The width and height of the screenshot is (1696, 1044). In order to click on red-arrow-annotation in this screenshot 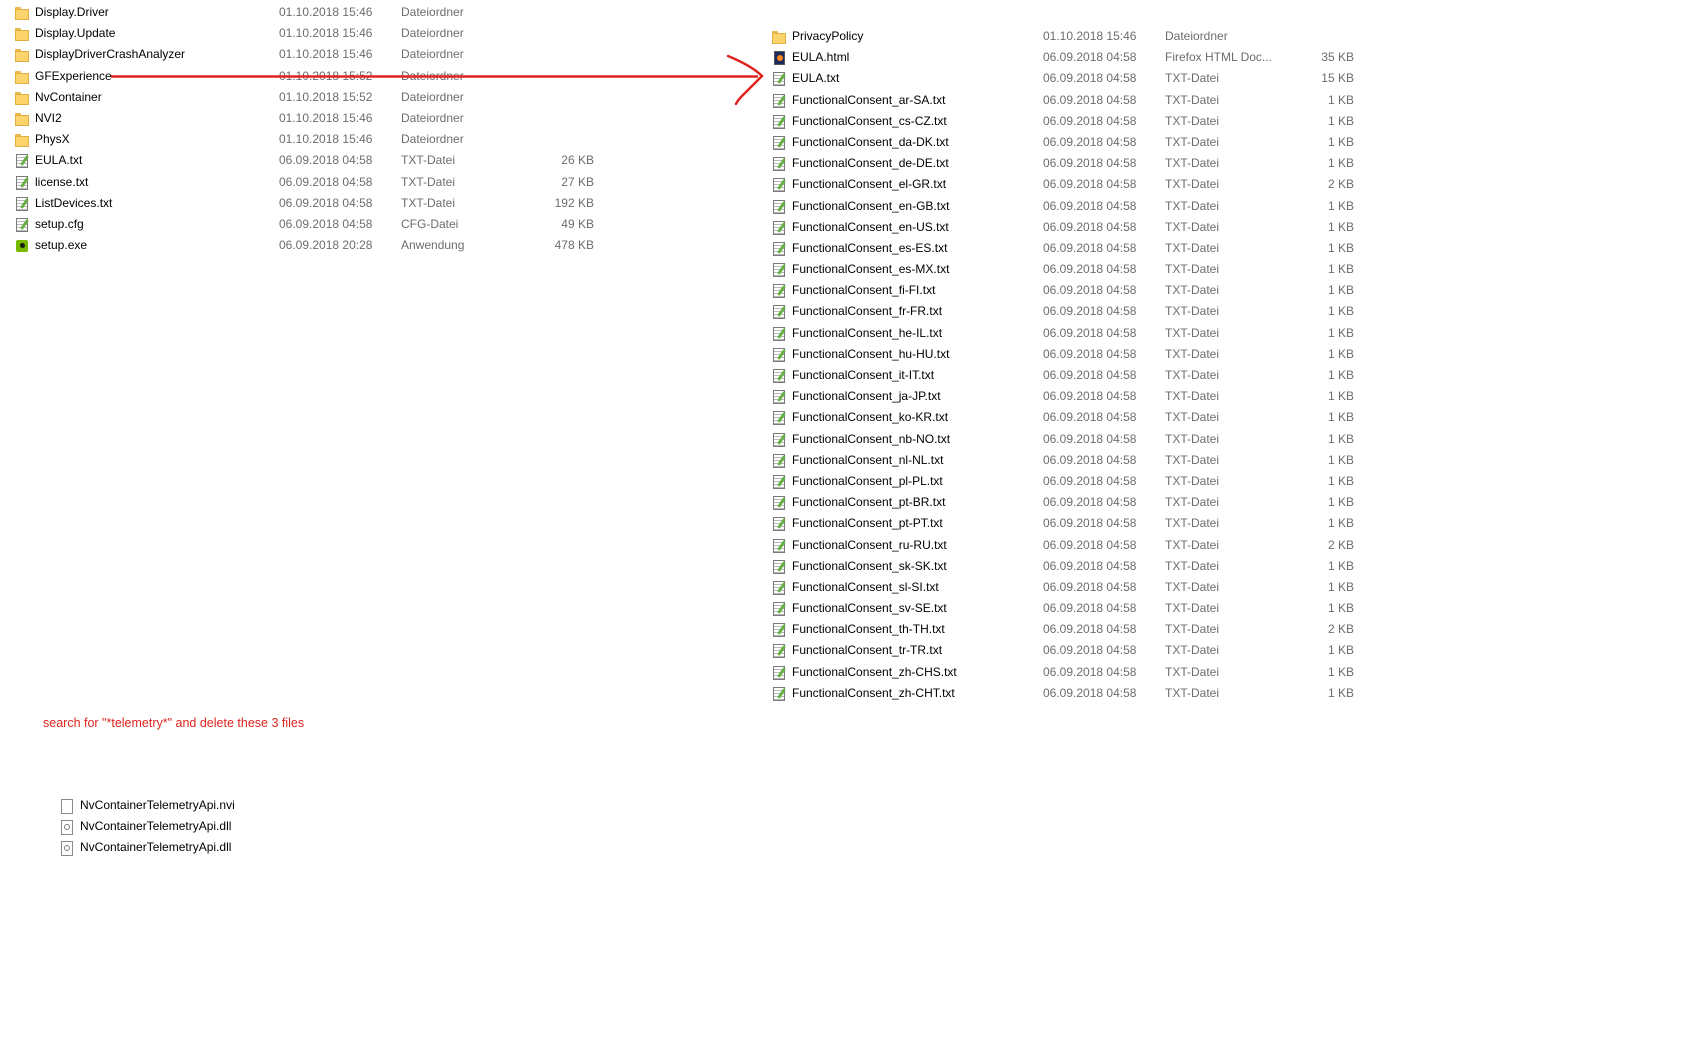, I will do `click(437, 80)`.